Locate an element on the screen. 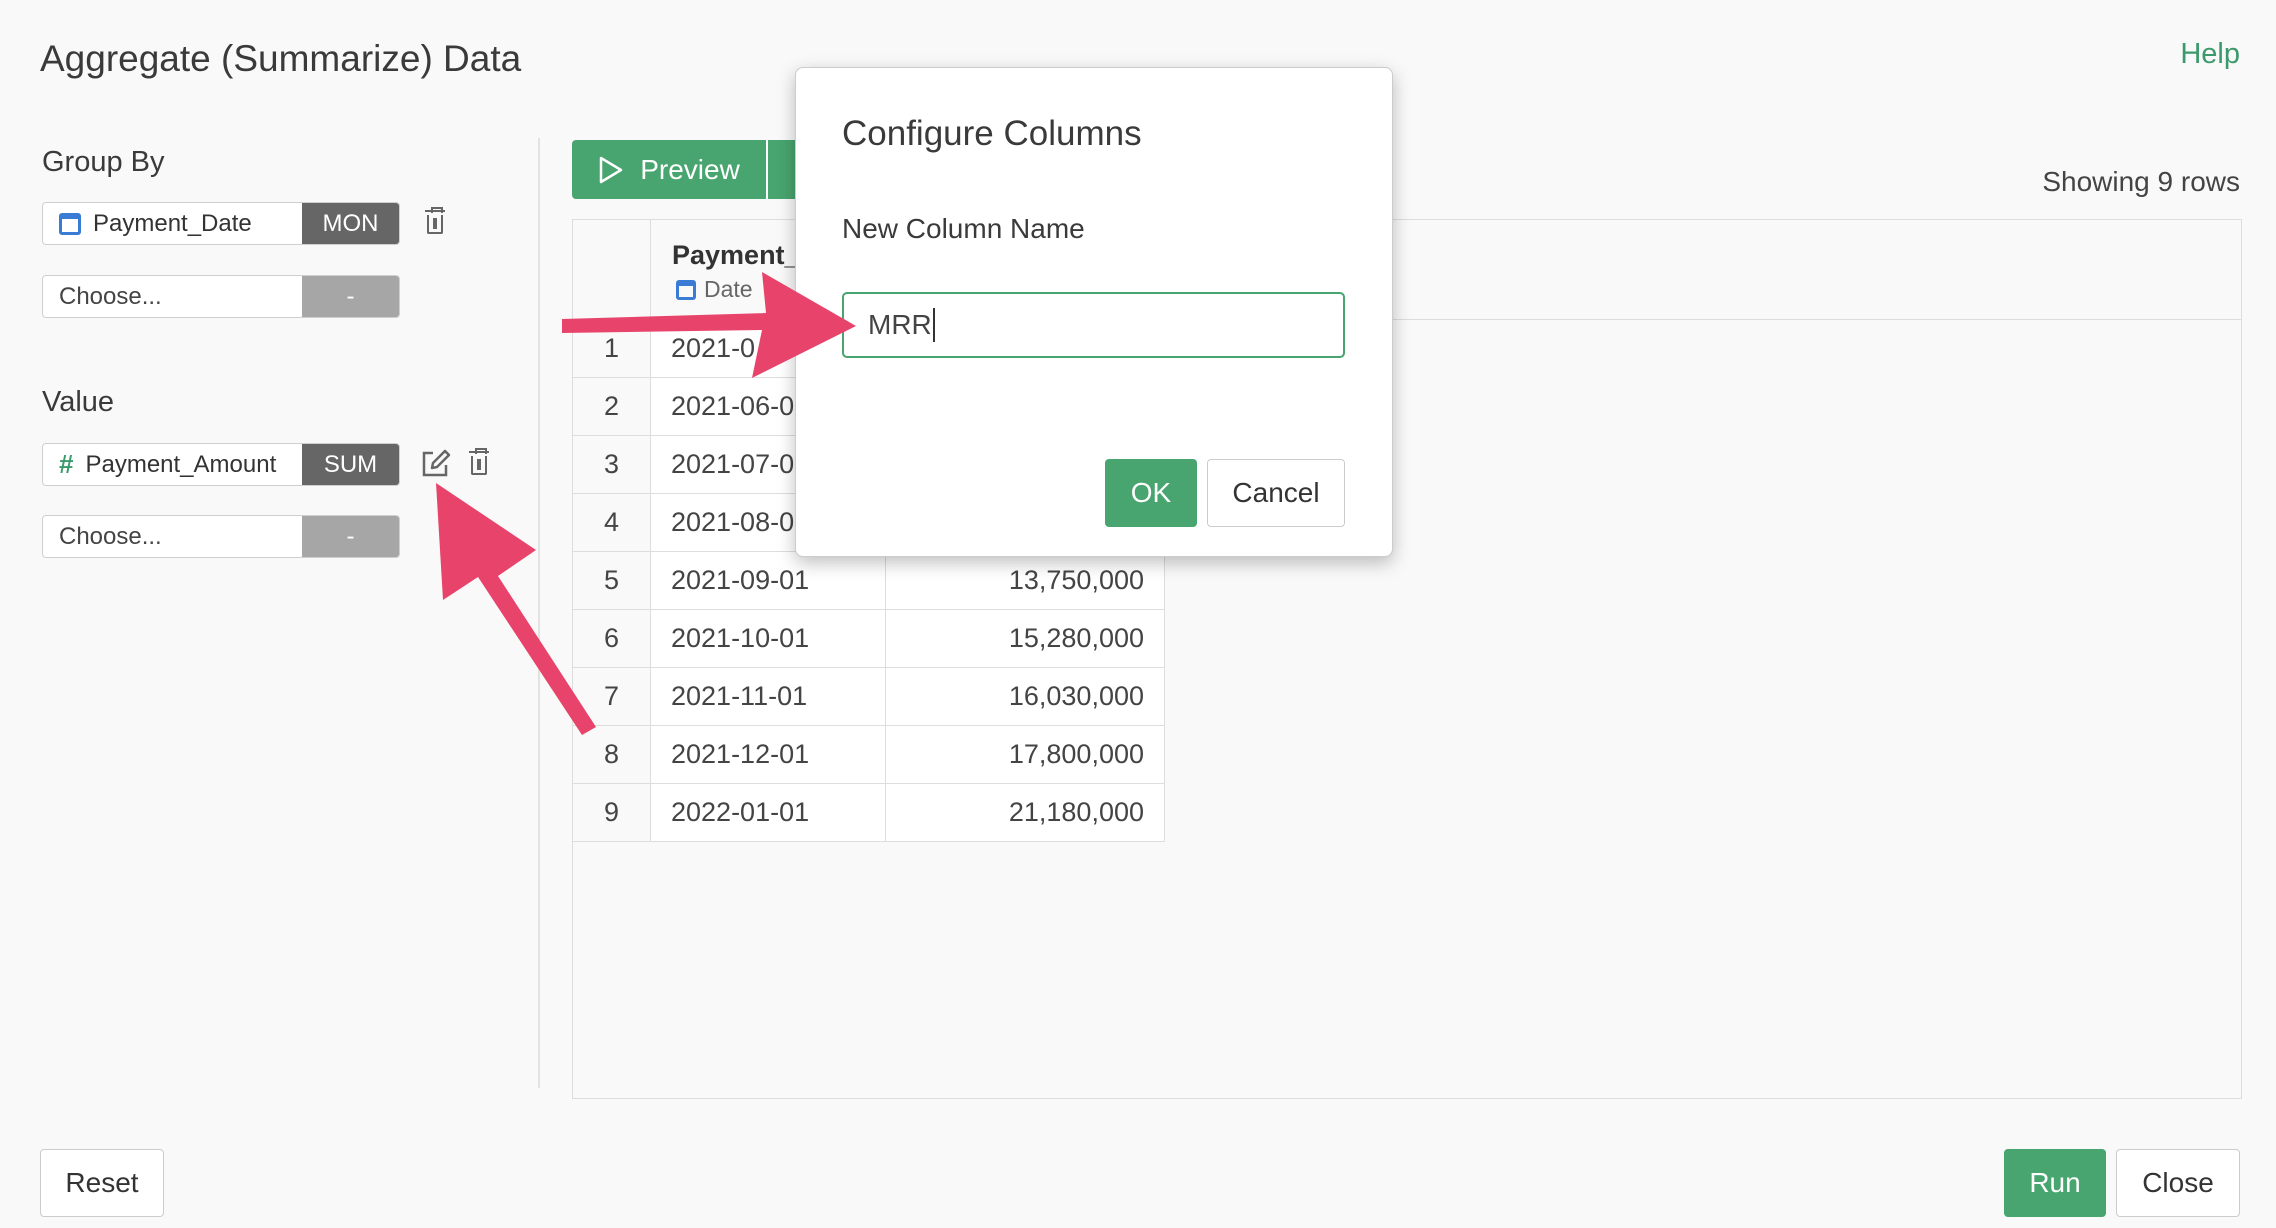 The image size is (2276, 1228). row-index: 1 is located at coordinates (612, 348).